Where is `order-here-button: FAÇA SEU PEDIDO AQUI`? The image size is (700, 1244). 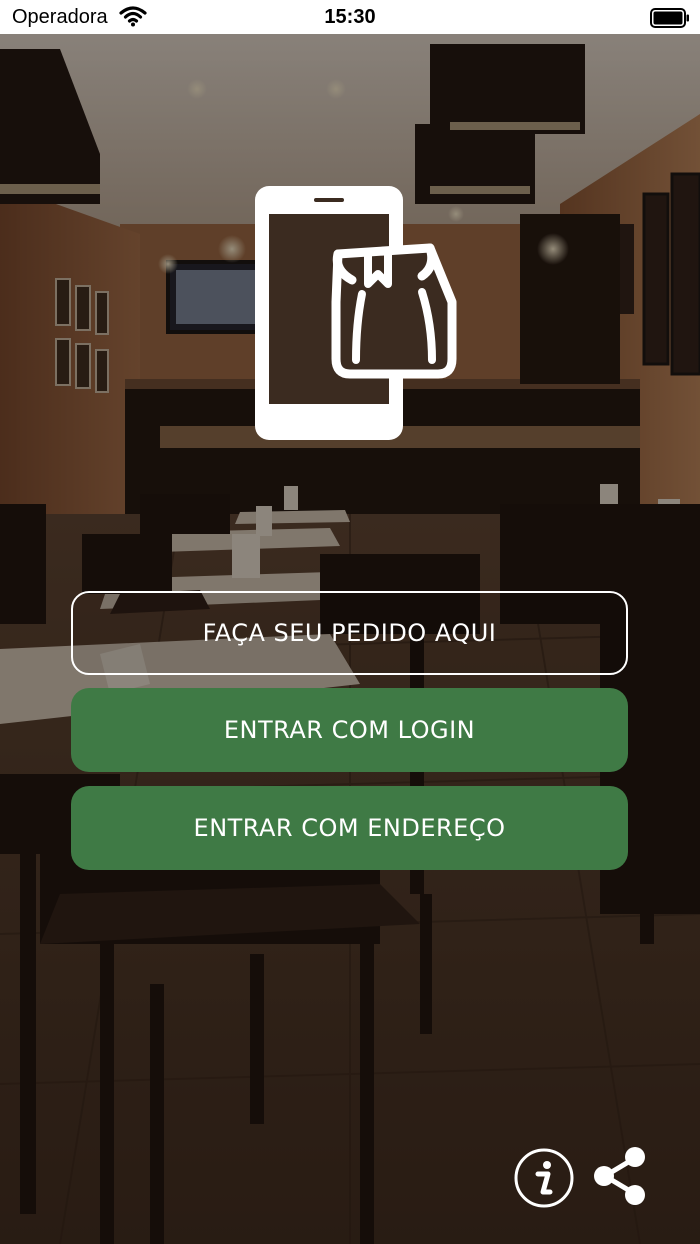
order-here-button: FAÇA SEU PEDIDO AQUI is located at coordinates (349, 633).